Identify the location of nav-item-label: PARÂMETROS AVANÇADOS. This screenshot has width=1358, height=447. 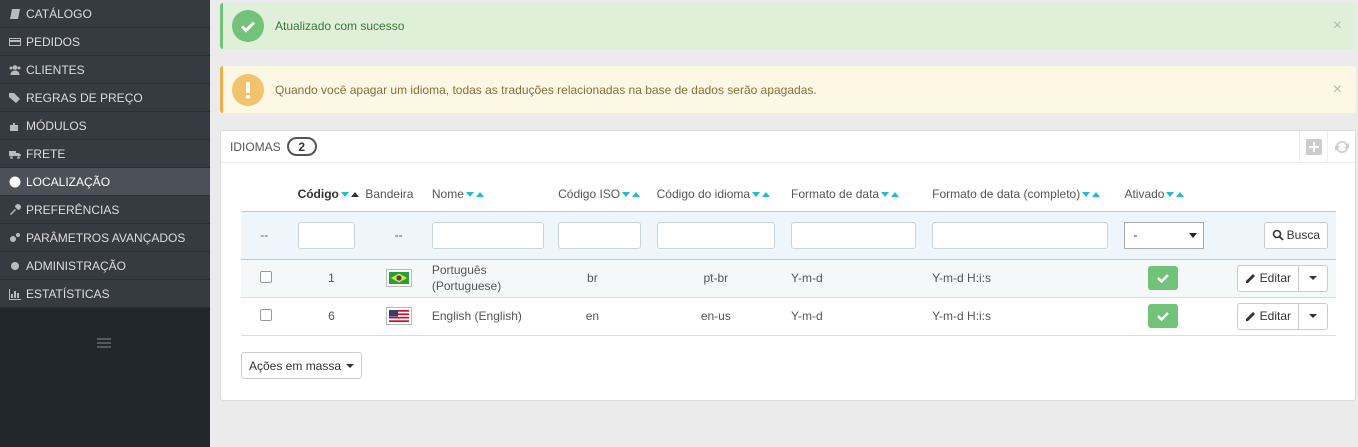
(106, 237).